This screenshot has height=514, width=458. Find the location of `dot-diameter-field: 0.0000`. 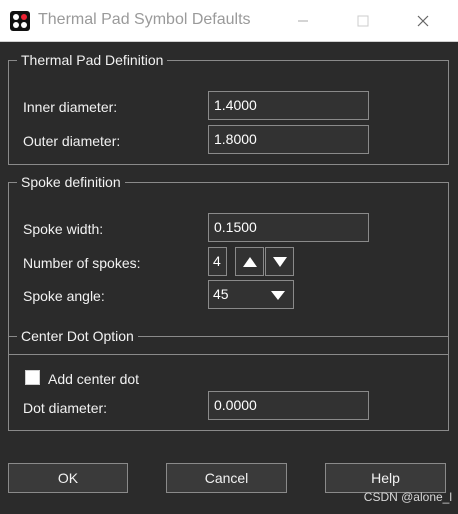

dot-diameter-field: 0.0000 is located at coordinates (288, 405).